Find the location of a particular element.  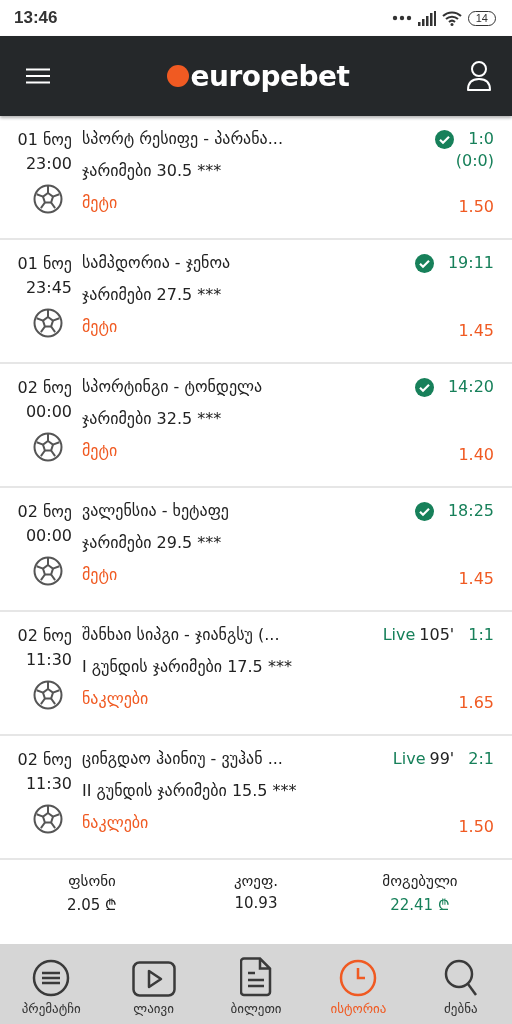

signal-icon is located at coordinates (426, 18).